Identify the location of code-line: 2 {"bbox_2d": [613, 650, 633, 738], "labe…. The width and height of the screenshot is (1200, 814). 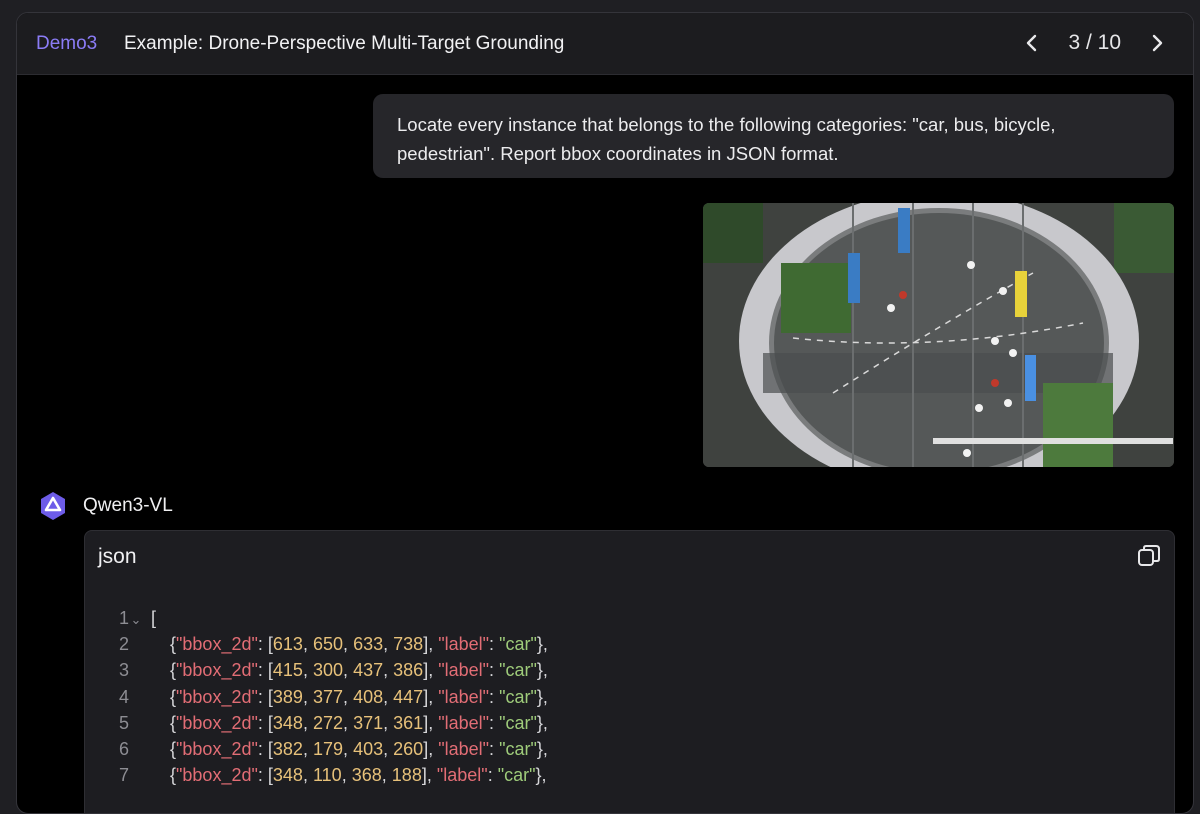
(629, 644).